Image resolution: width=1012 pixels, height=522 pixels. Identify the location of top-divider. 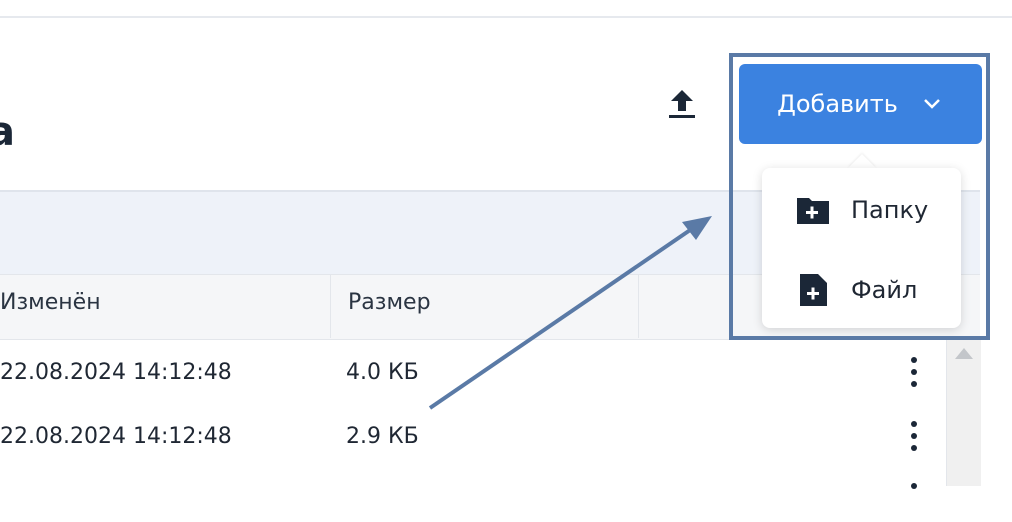
(506, 17).